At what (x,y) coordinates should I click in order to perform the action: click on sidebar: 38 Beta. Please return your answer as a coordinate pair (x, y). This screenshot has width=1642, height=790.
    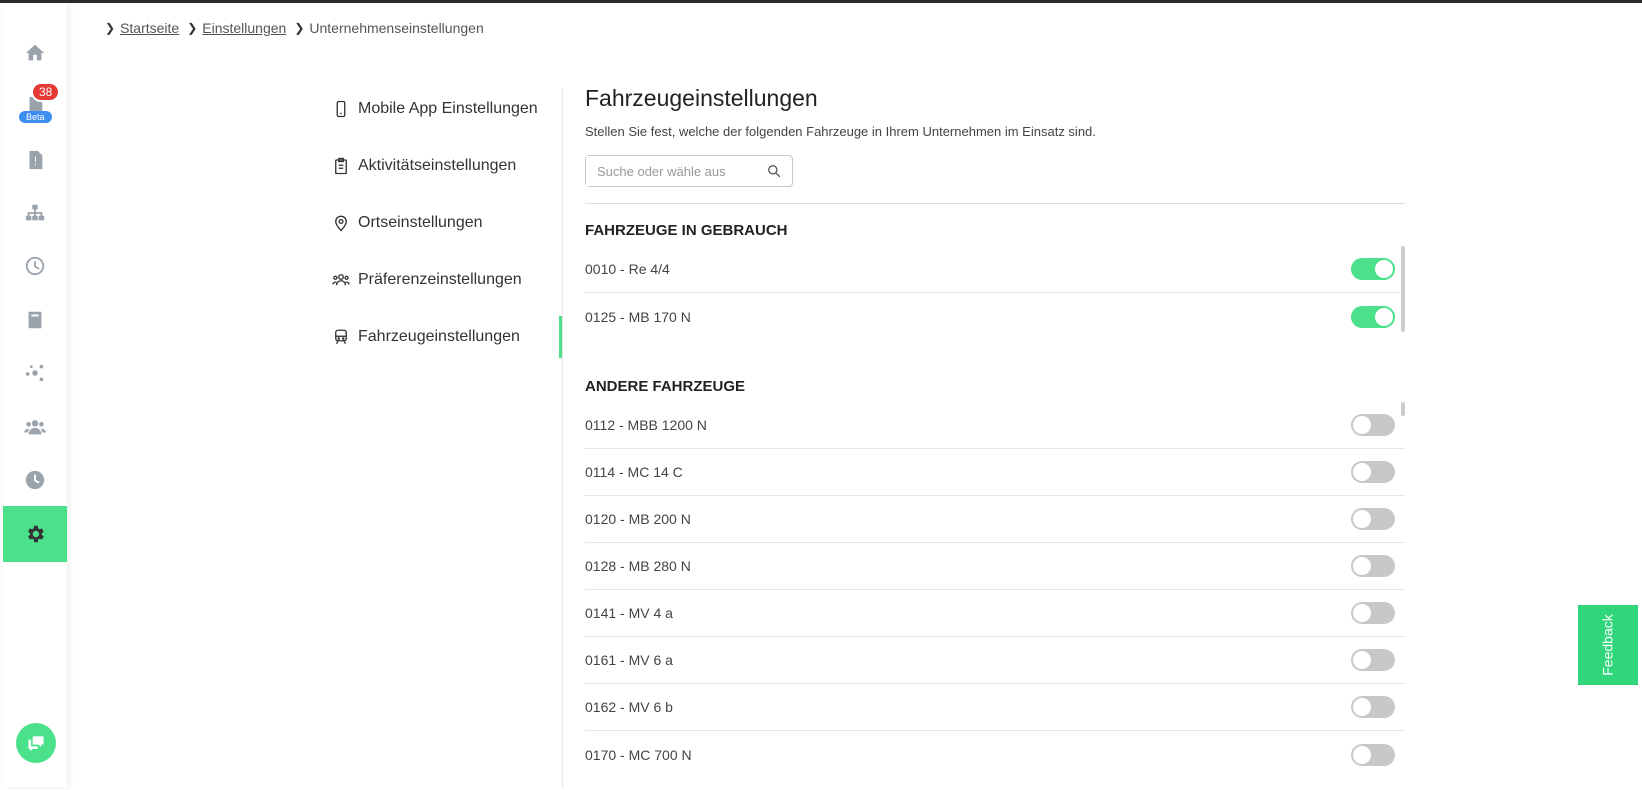
    Looking at the image, I should click on (35, 395).